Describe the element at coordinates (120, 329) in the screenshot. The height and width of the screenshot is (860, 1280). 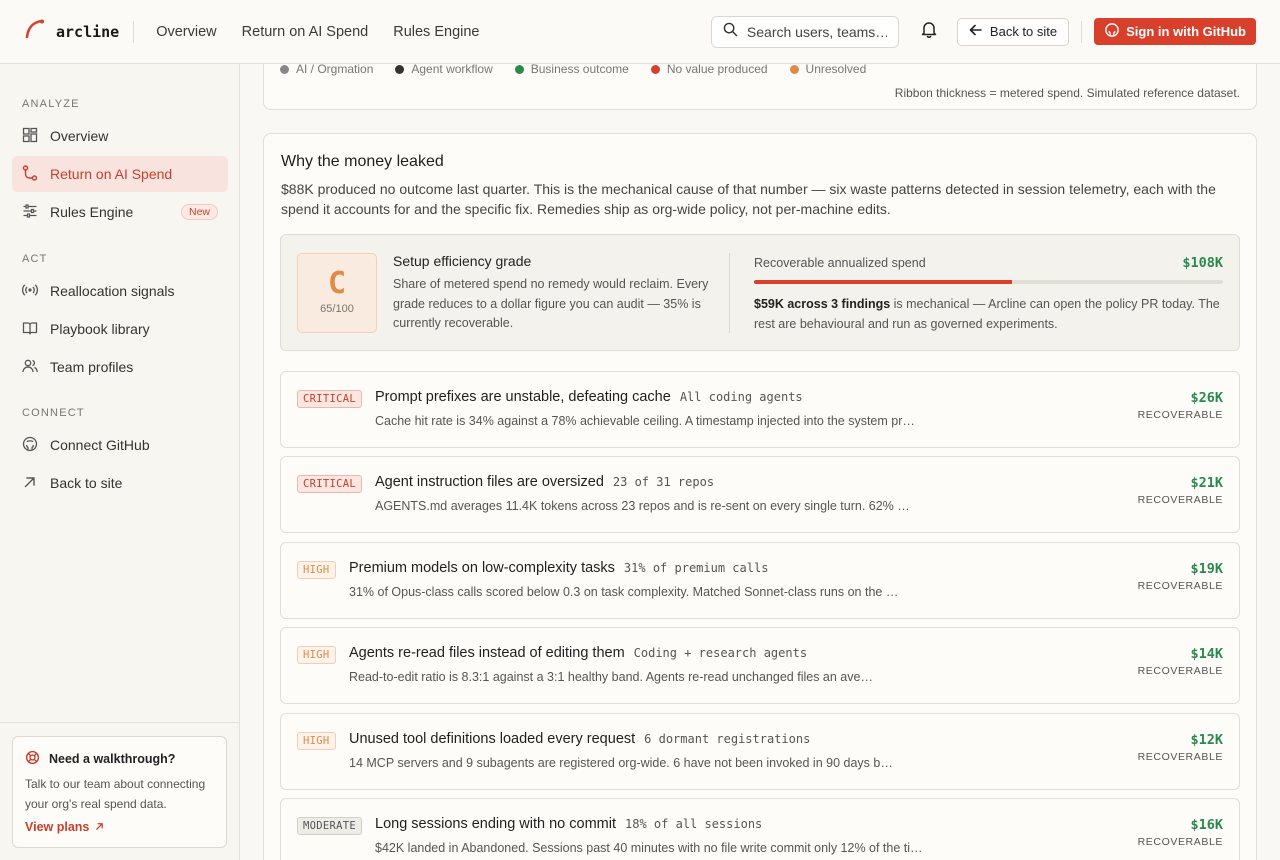
I see `sidebar-item-playbook-library: Playbook library` at that location.